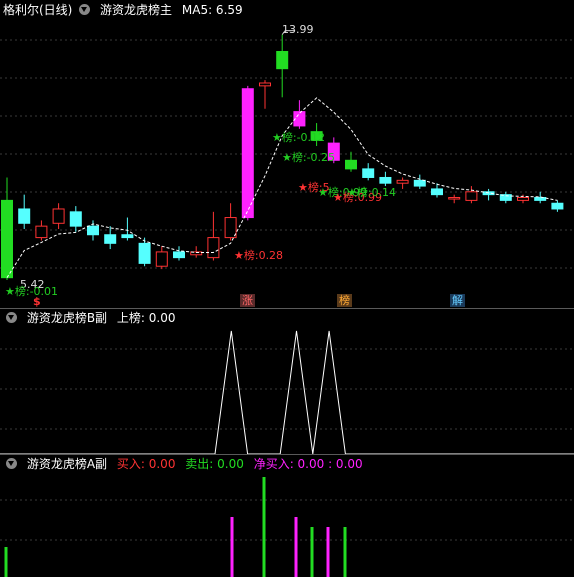 Image resolution: width=574 pixels, height=577 pixels. What do you see at coordinates (37, 301) in the screenshot?
I see `marker-dollar: $` at bounding box center [37, 301].